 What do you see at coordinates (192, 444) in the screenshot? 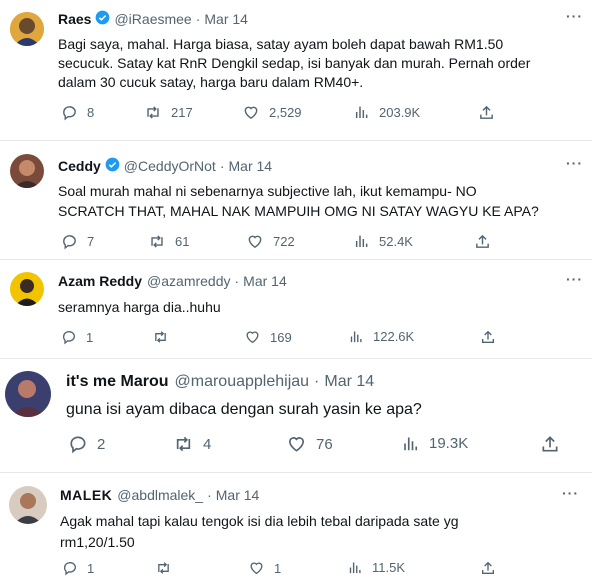
I see `retweet-button: 4` at bounding box center [192, 444].